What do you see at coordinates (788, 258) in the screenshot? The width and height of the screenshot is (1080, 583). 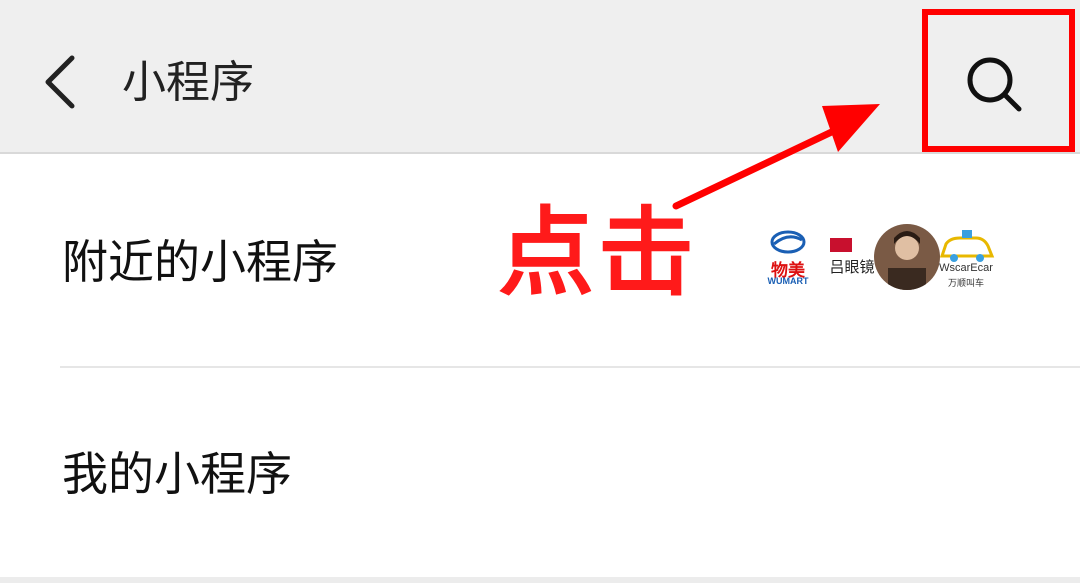 I see `wumart-logo: 物美 WUMART` at bounding box center [788, 258].